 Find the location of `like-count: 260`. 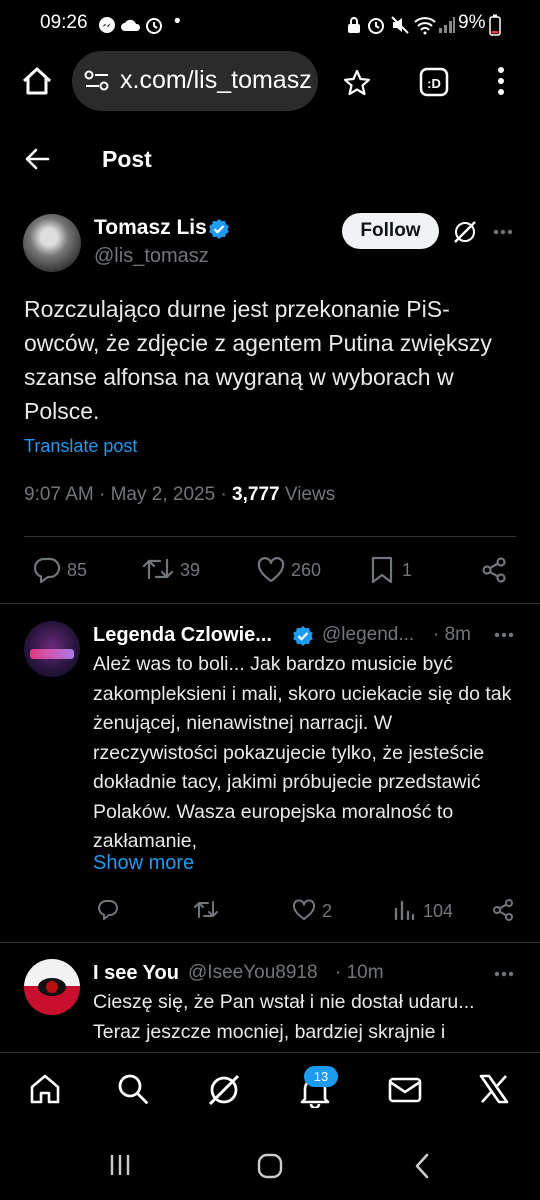

like-count: 260 is located at coordinates (306, 570).